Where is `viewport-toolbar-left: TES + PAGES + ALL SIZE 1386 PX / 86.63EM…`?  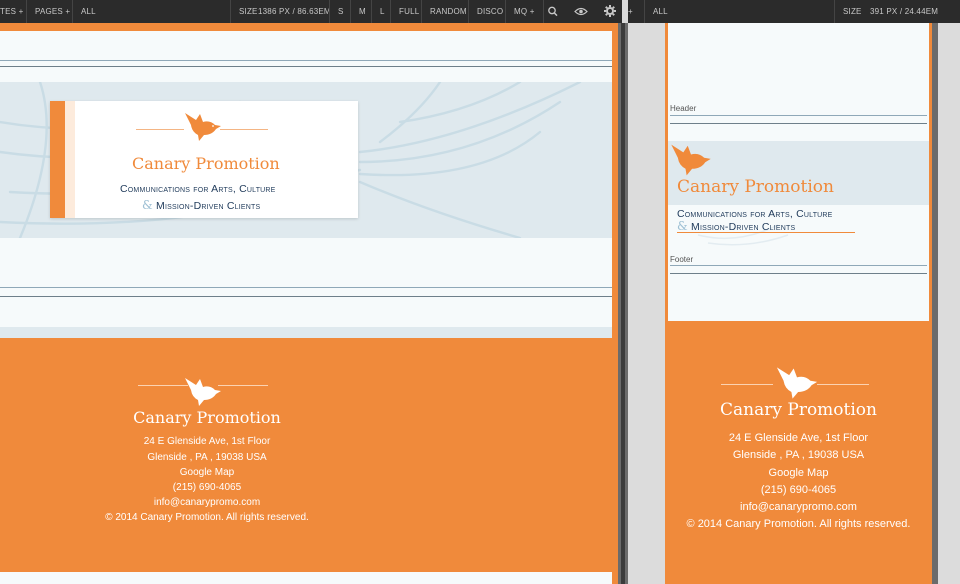
viewport-toolbar-left: TES + PAGES + ALL SIZE 1386 PX / 86.63EM… is located at coordinates (311, 11).